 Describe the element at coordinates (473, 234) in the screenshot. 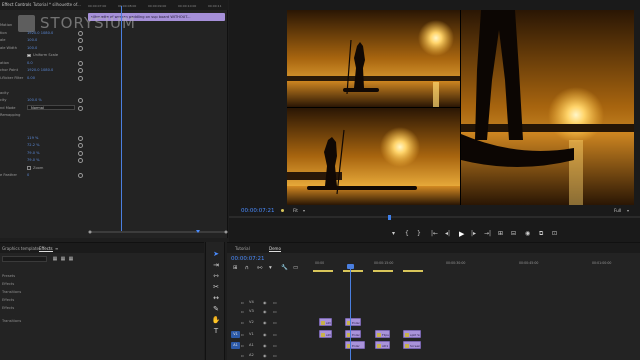

I see `step-forward-icon: |▸` at that location.